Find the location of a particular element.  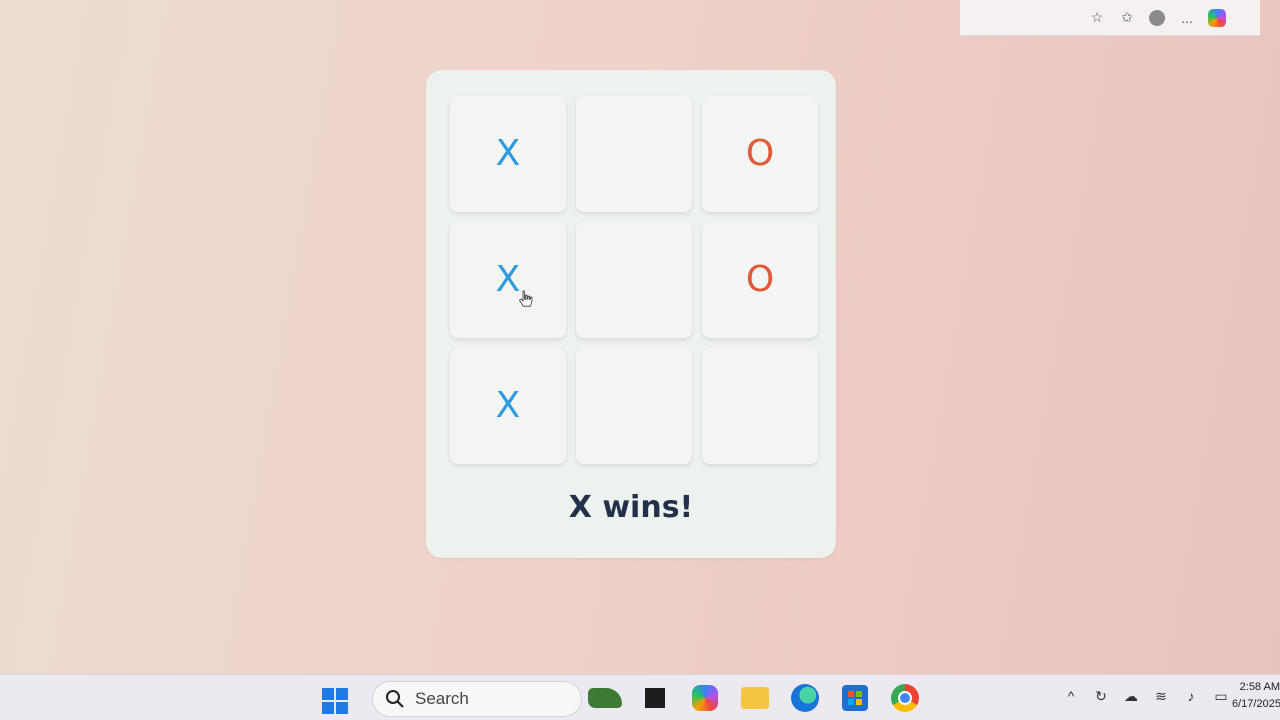

game-status: X wins! is located at coordinates (631, 507).